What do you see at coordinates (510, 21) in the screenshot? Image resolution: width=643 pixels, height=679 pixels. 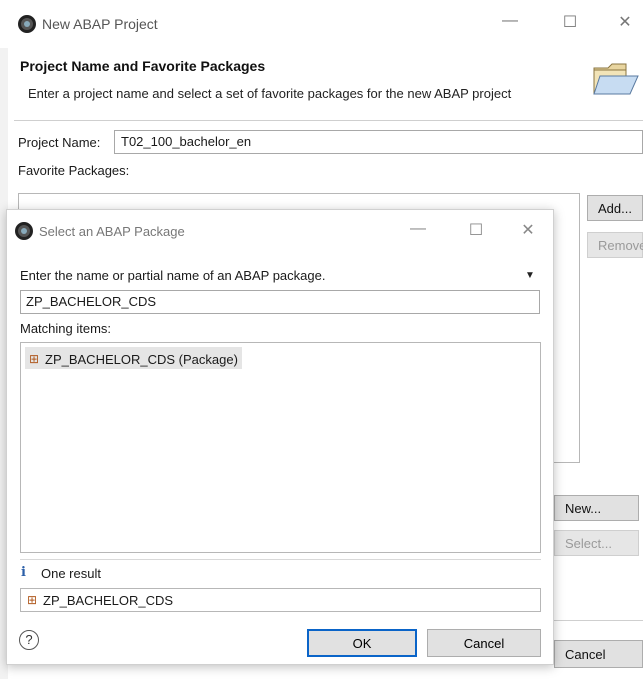 I see `minimize-button: —` at bounding box center [510, 21].